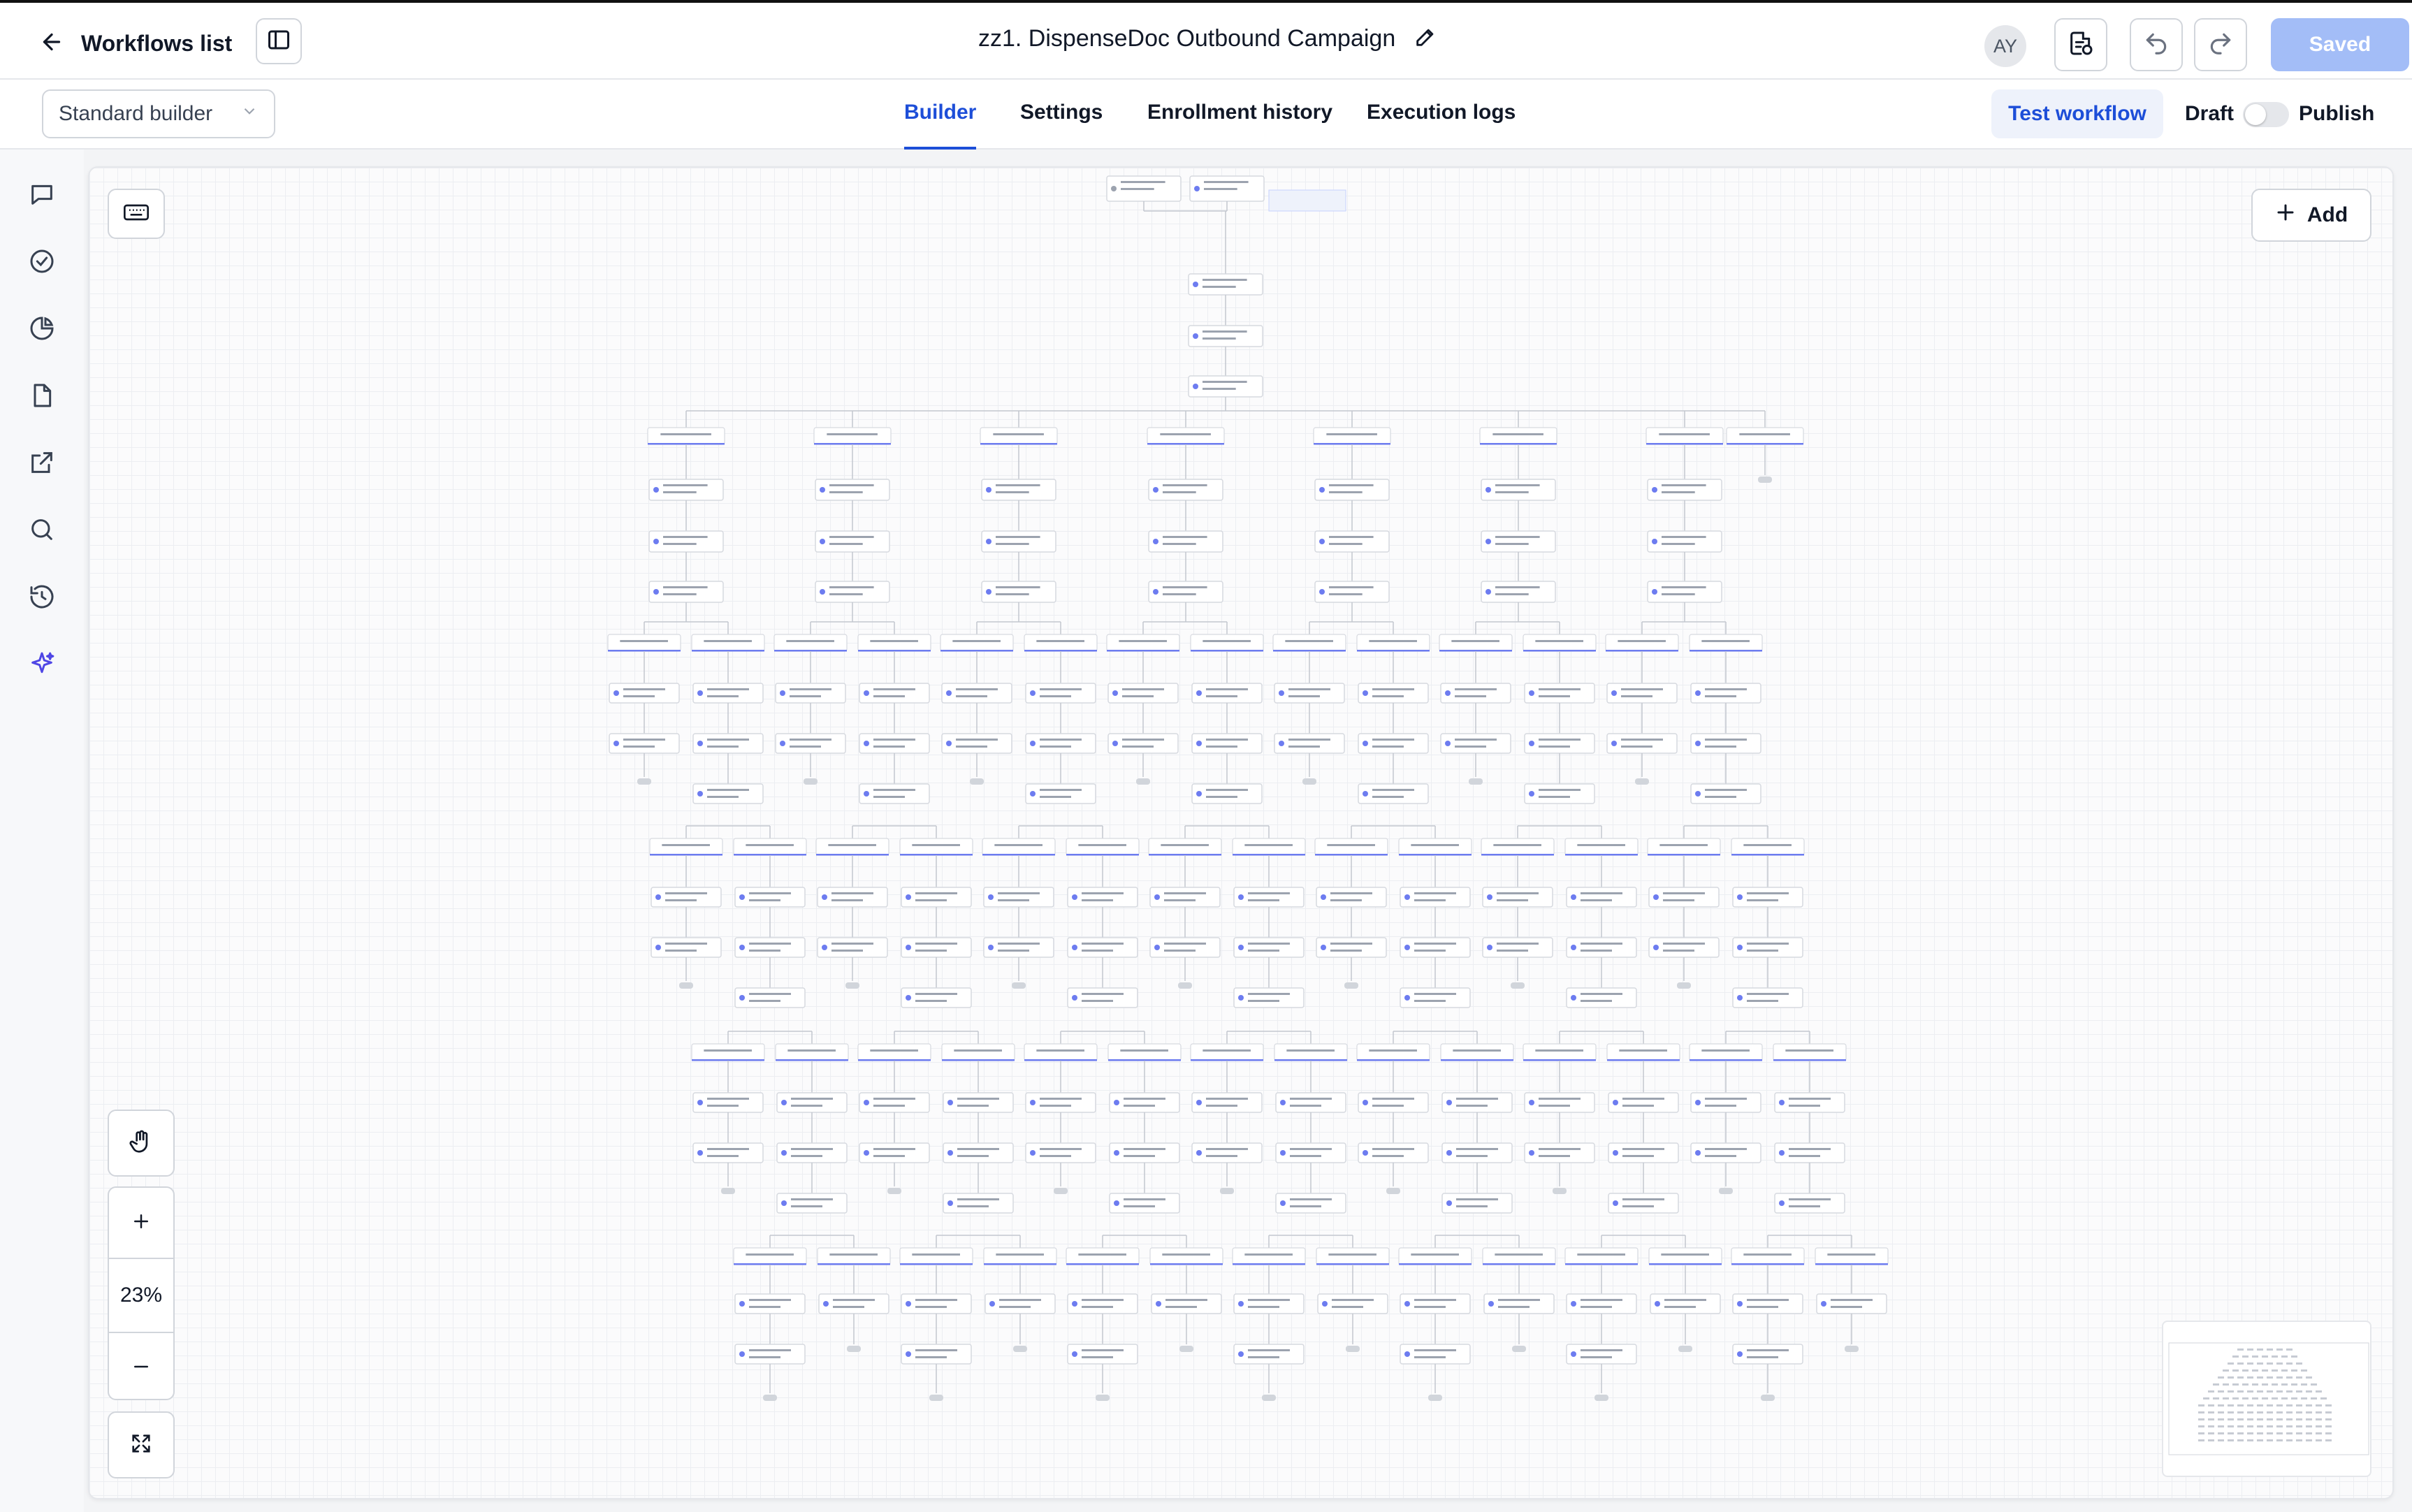 This screenshot has height=1512, width=2412. I want to click on pan-tool-button, so click(141, 1143).